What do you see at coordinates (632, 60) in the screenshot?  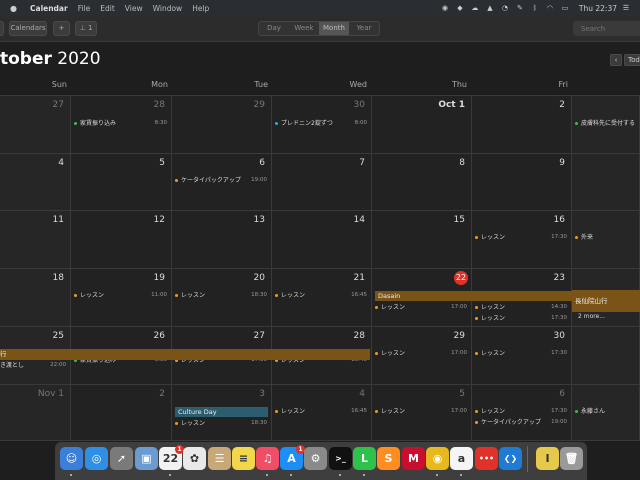 I see `today-button: Tod` at bounding box center [632, 60].